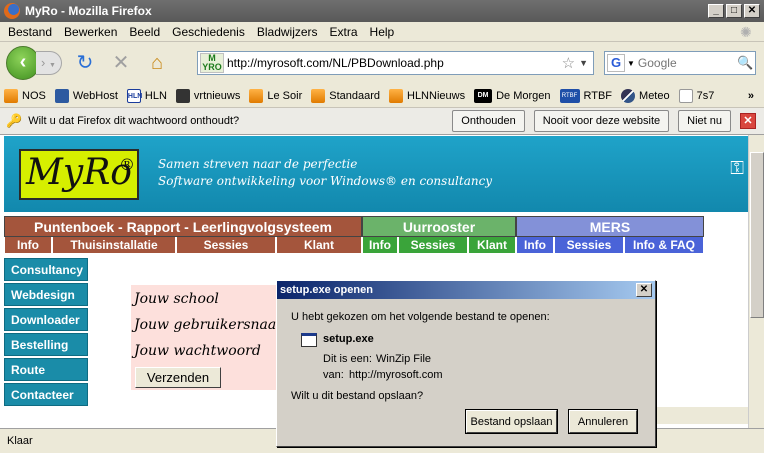 This screenshot has width=764, height=453. I want to click on search-engine-icon: G, so click(616, 63).